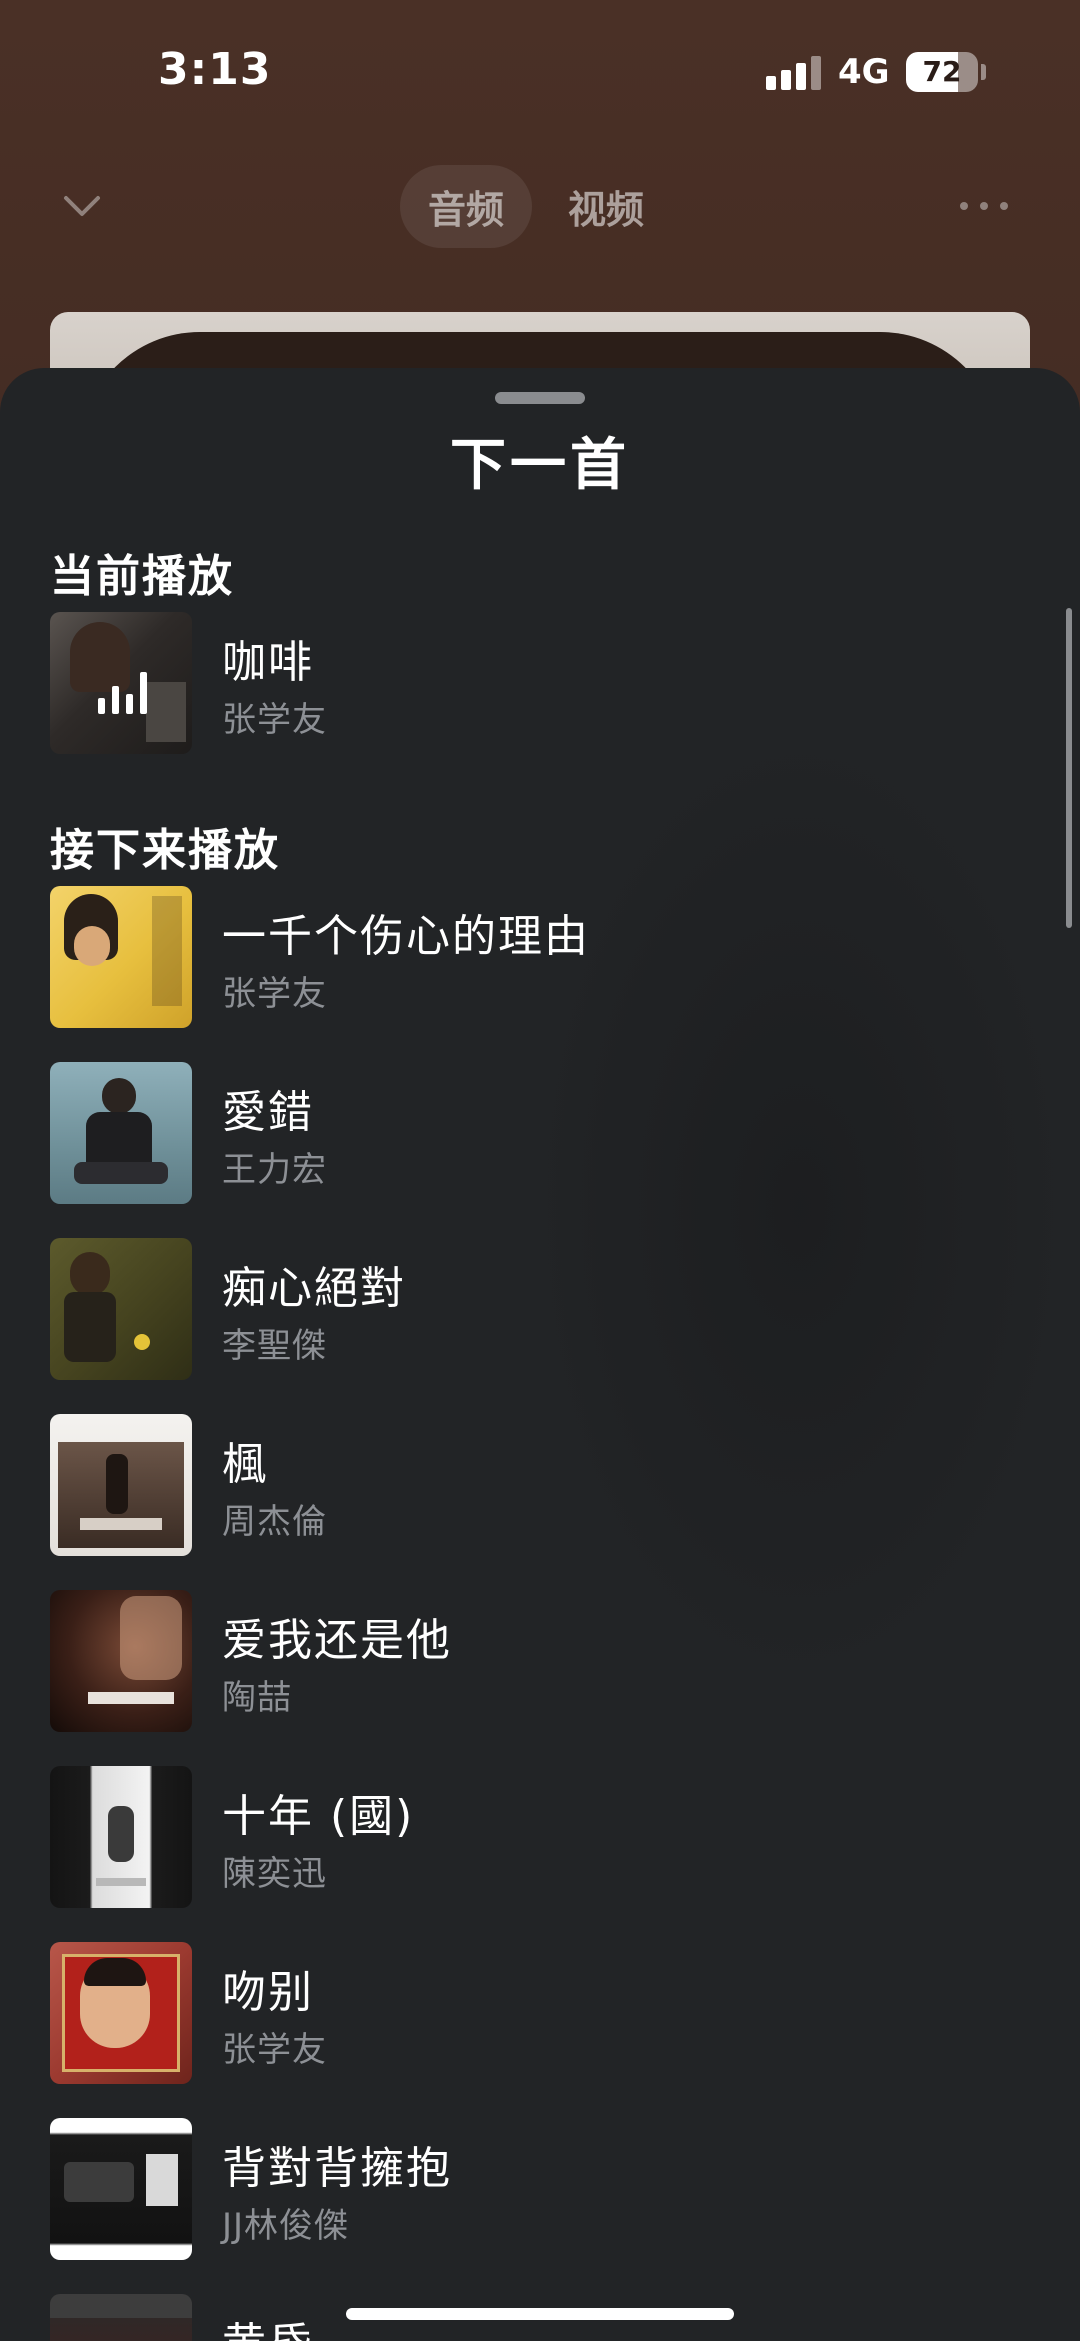 This screenshot has width=1080, height=2341. Describe the element at coordinates (540, 683) in the screenshot. I see `now-playing-item: 咖啡 张学友` at that location.